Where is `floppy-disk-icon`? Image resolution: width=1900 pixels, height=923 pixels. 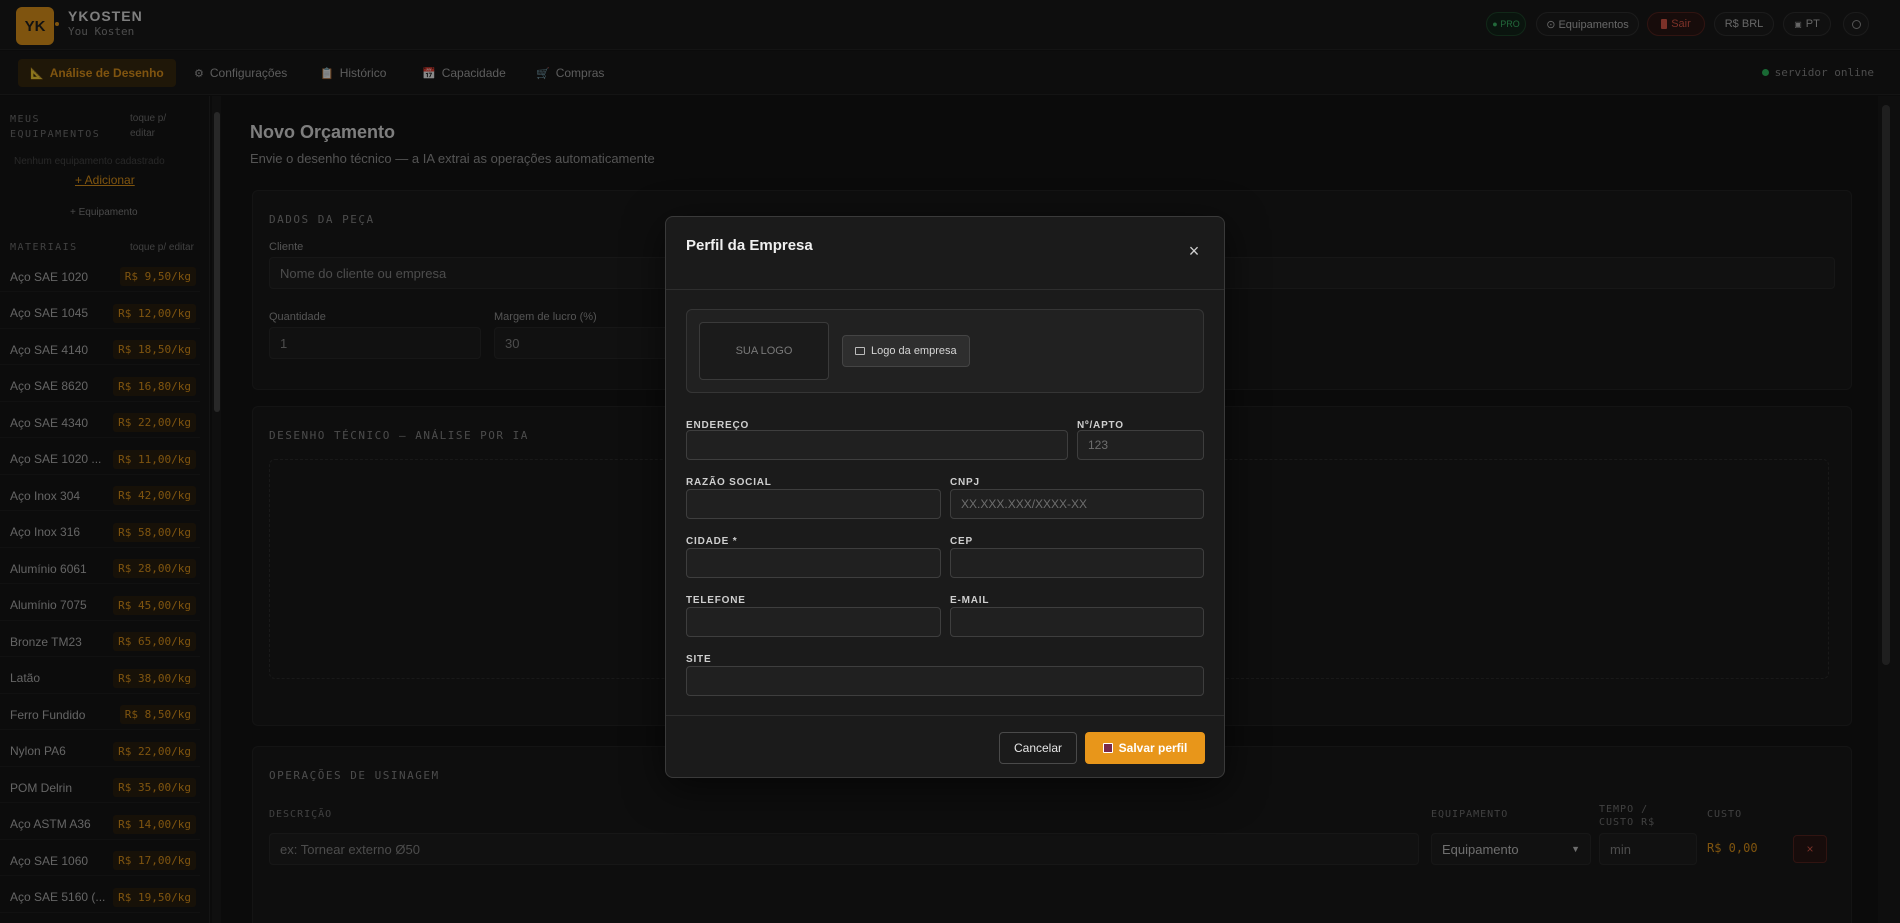
floppy-disk-icon is located at coordinates (1107, 748).